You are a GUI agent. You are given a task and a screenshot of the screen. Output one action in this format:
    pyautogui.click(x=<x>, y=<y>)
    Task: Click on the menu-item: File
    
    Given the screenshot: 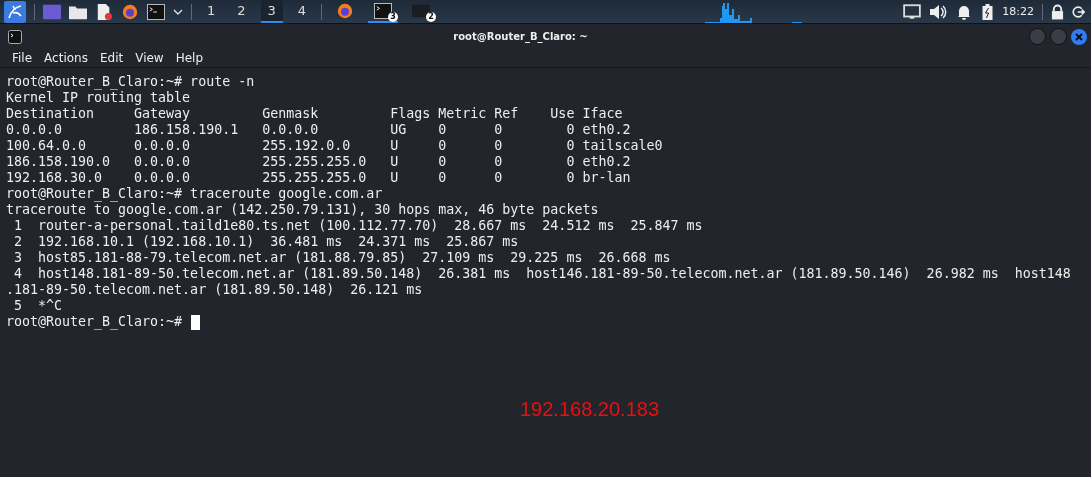 What is the action you would take?
    pyautogui.click(x=22, y=58)
    